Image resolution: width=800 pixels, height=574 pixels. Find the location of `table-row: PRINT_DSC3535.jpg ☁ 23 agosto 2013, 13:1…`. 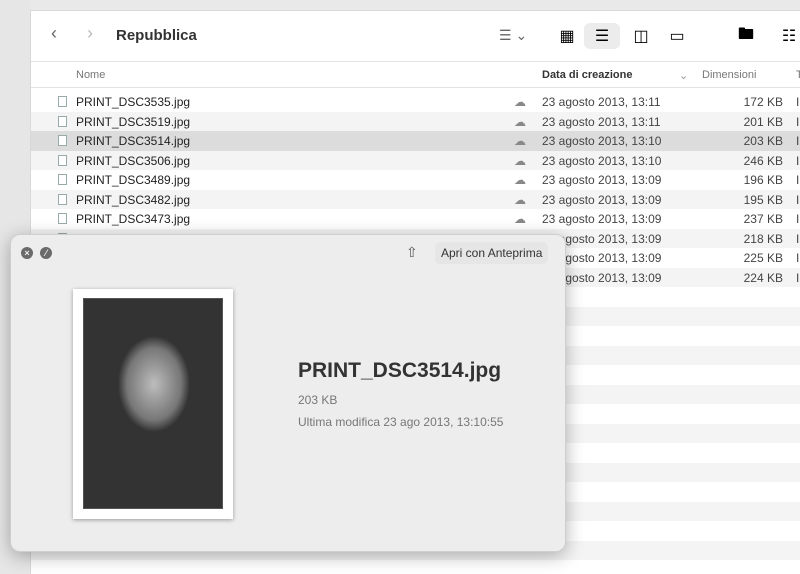

table-row: PRINT_DSC3535.jpg ☁ 23 agosto 2013, 13:1… is located at coordinates (415, 102).